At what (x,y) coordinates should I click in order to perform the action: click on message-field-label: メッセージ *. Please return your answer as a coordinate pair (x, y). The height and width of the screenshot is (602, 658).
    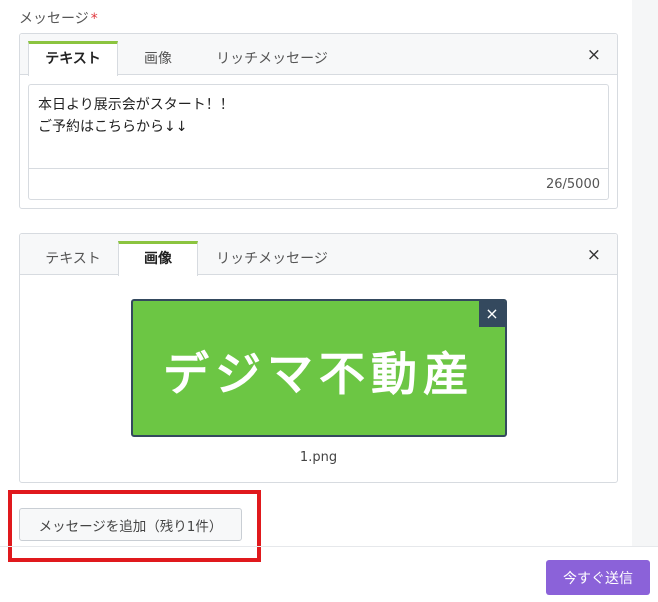
    Looking at the image, I should click on (58, 18).